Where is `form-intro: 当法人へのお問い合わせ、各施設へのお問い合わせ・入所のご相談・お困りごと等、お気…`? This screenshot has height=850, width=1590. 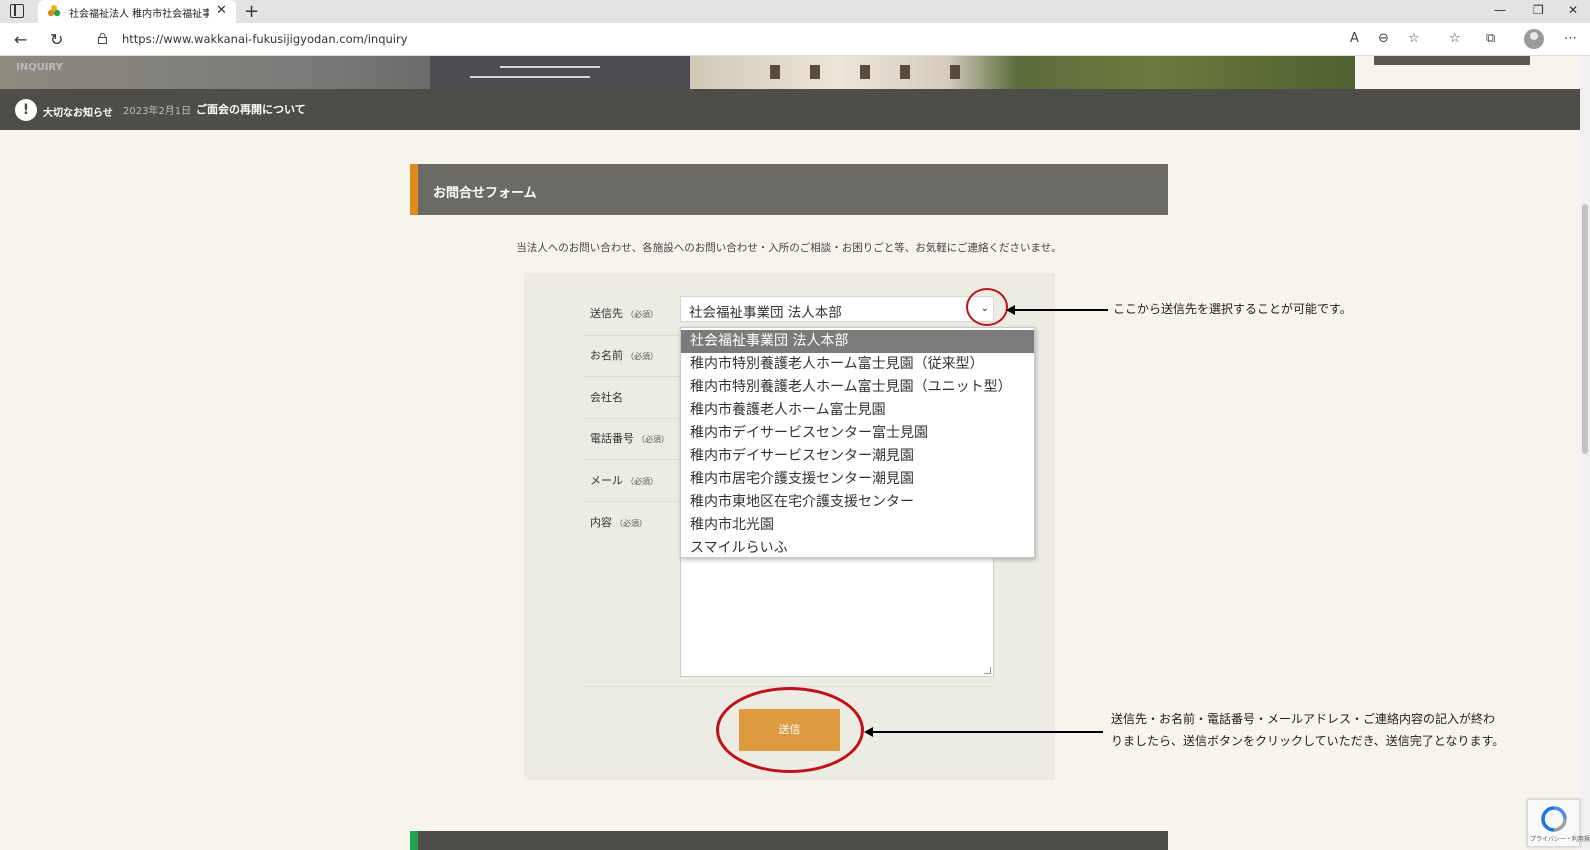 form-intro: 当法人へのお問い合わせ、各施設へのお問い合わせ・入所のご相談・お困りごと等、お気… is located at coordinates (789, 248).